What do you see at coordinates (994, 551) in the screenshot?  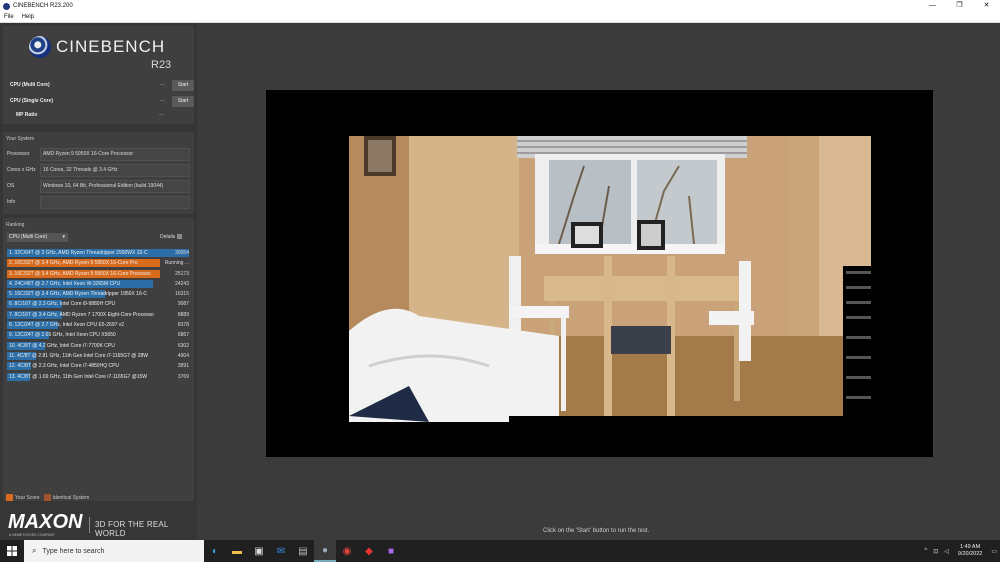 I see `notifications-icon: ▭` at bounding box center [994, 551].